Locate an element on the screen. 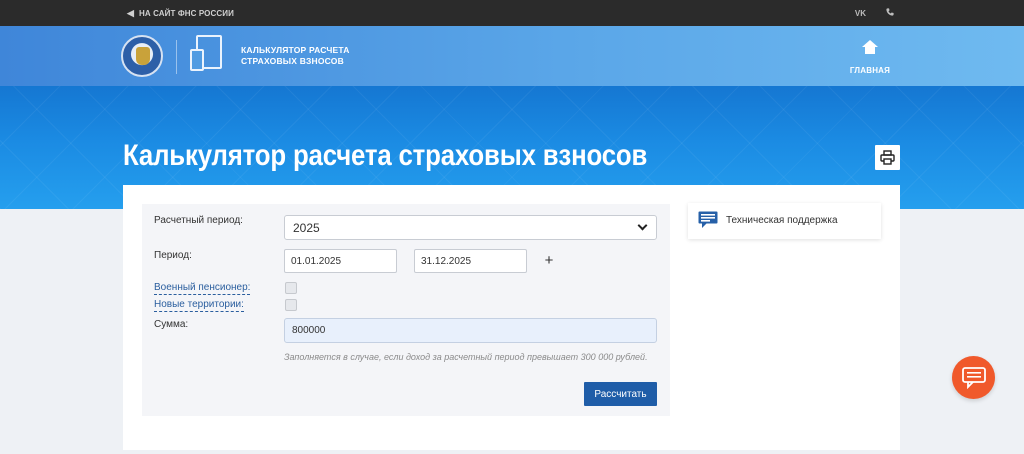 Image resolution: width=1024 pixels, height=454 pixels. range-label: Период: is located at coordinates (173, 255).